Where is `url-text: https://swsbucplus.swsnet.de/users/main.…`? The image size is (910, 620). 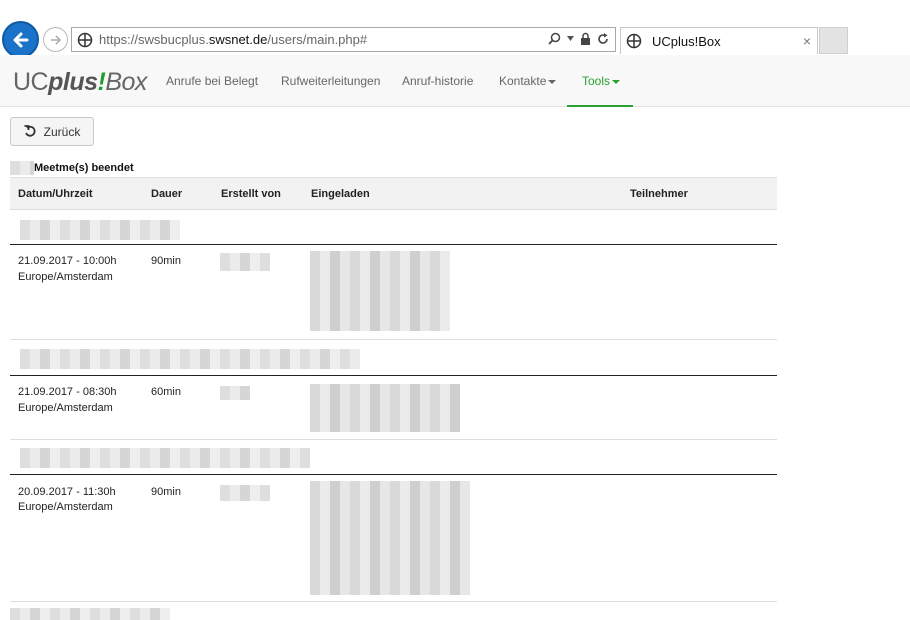 url-text: https://swsbucplus.swsnet.de/users/main.… is located at coordinates (233, 39).